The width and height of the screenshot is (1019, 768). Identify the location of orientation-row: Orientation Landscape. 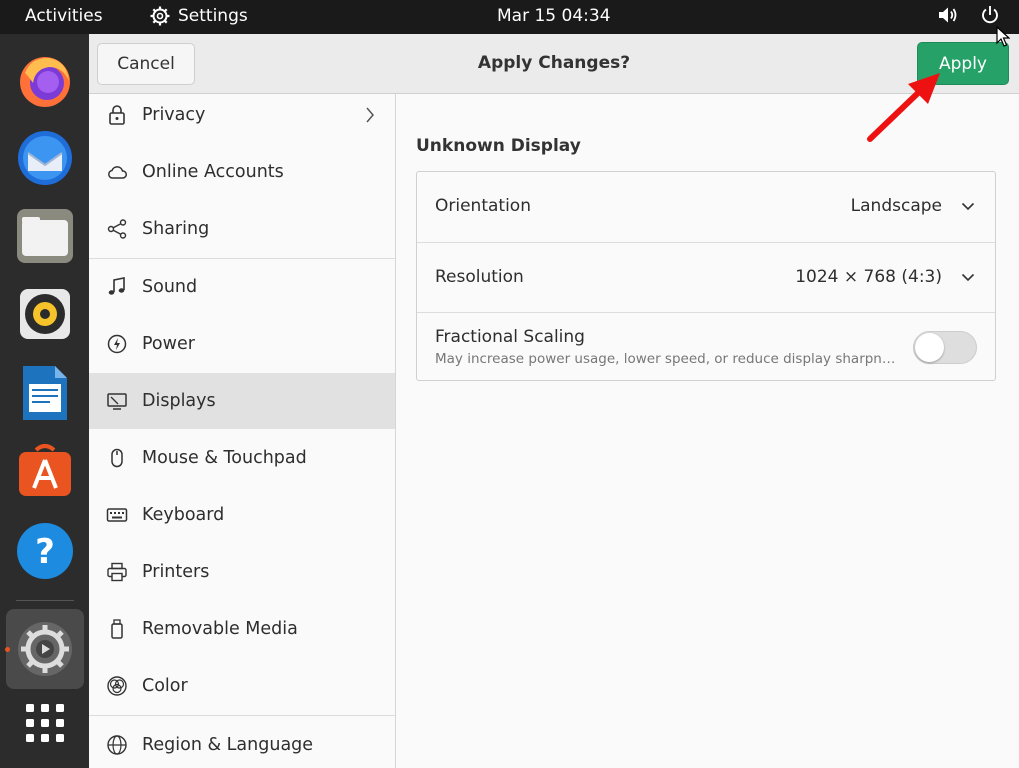
(706, 207).